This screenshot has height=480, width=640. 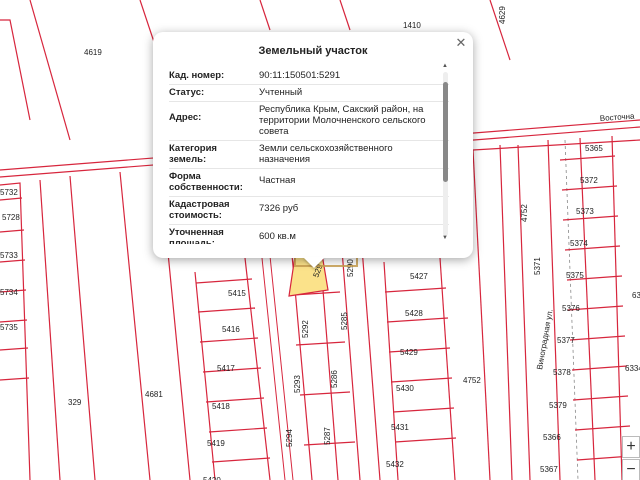 What do you see at coordinates (344, 321) in the screenshot?
I see `parcel-label: 5285` at bounding box center [344, 321].